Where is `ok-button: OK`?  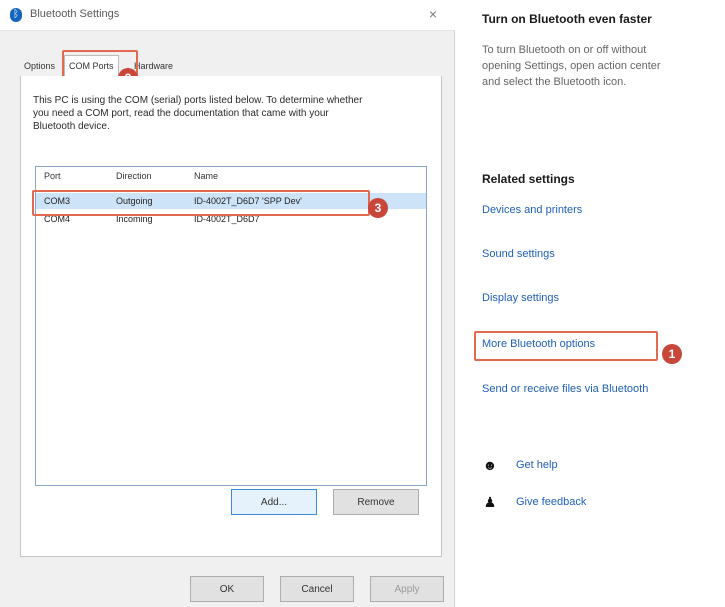 ok-button: OK is located at coordinates (227, 589).